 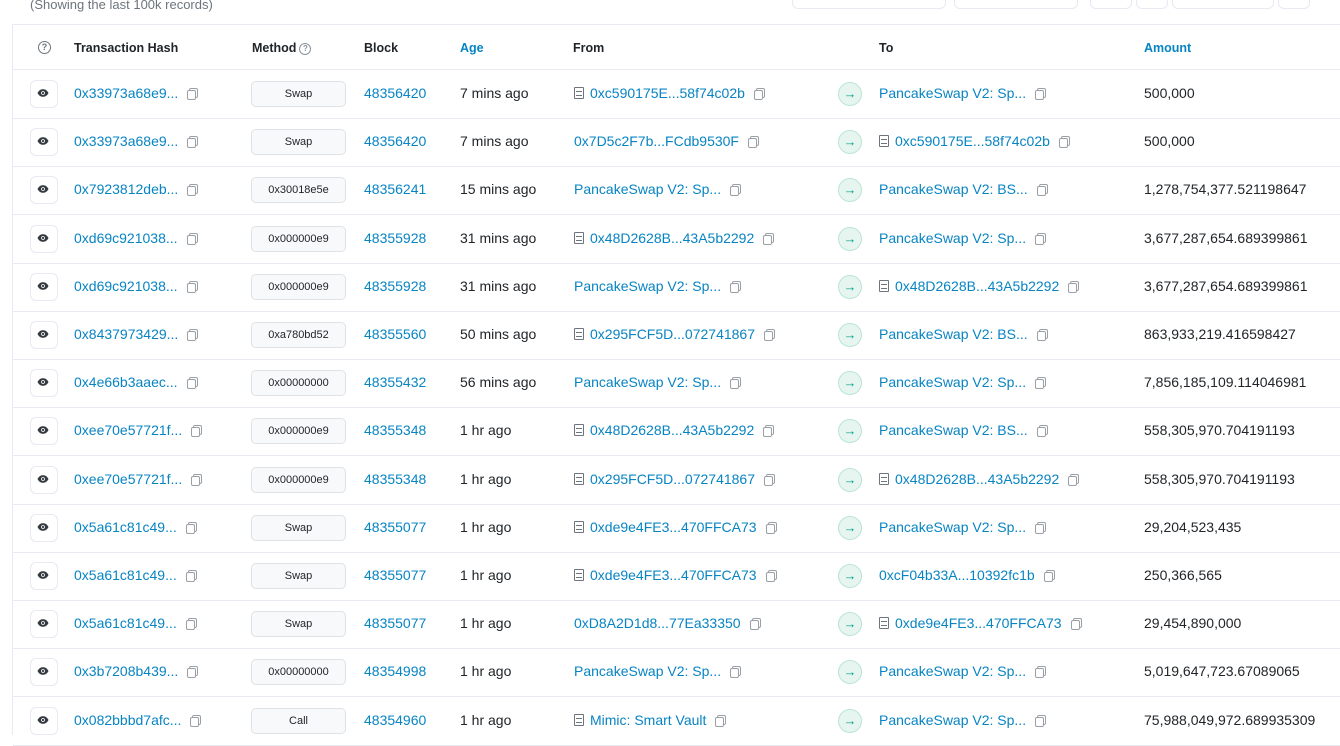 What do you see at coordinates (395, 720) in the screenshot?
I see `block-link: 48354960` at bounding box center [395, 720].